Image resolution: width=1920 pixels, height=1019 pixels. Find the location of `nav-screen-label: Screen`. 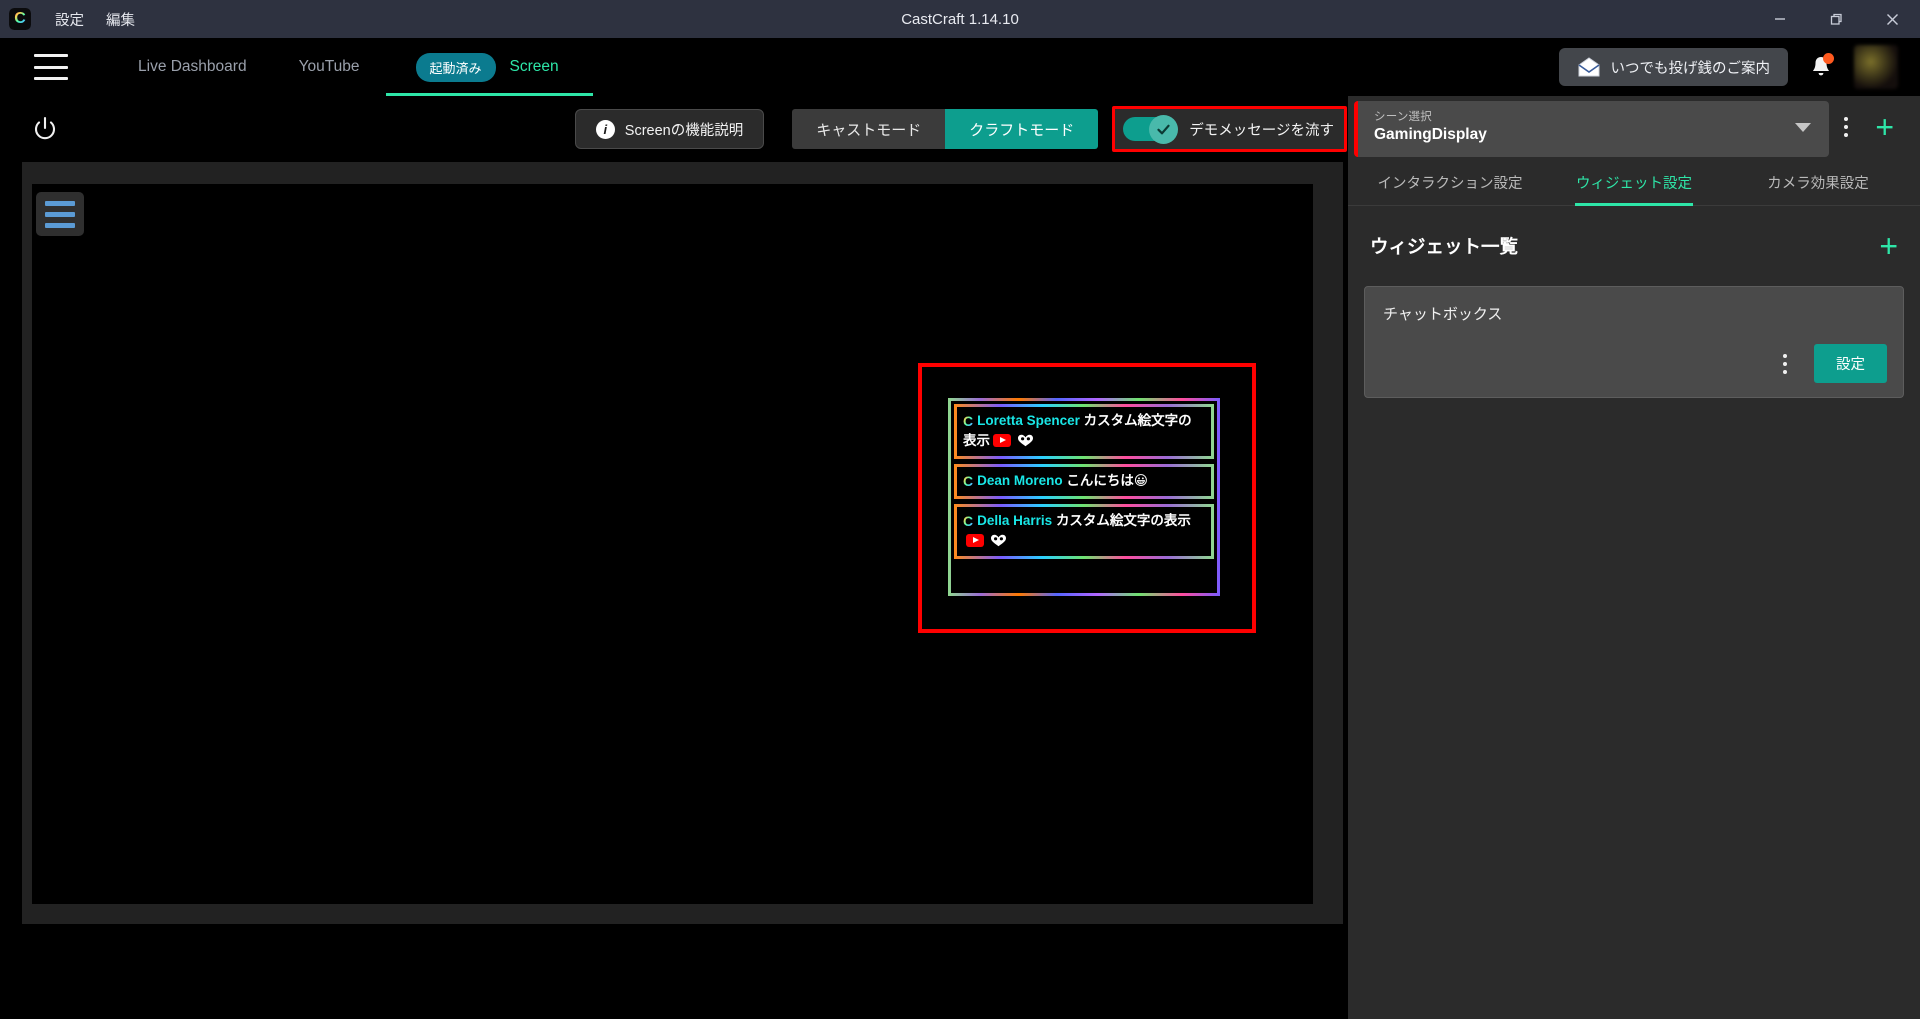

nav-screen-label: Screen is located at coordinates (534, 66).